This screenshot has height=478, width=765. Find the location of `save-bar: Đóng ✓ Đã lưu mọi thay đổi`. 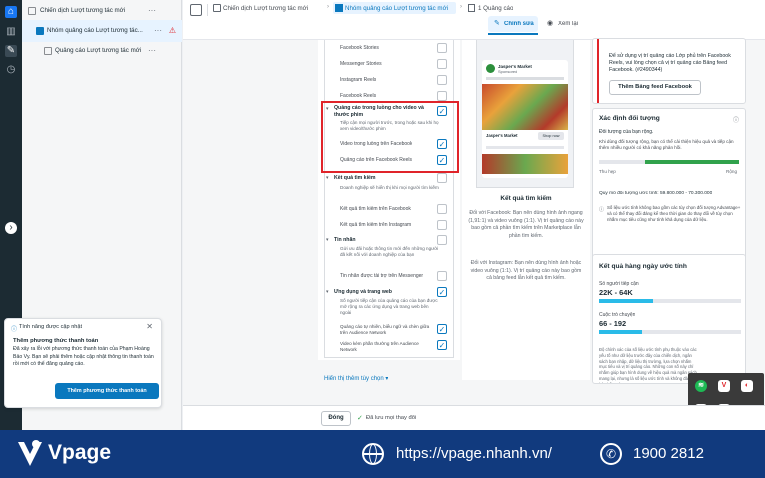

save-bar: Đóng ✓ Đã lưu mọi thay đổi is located at coordinates (474, 417).